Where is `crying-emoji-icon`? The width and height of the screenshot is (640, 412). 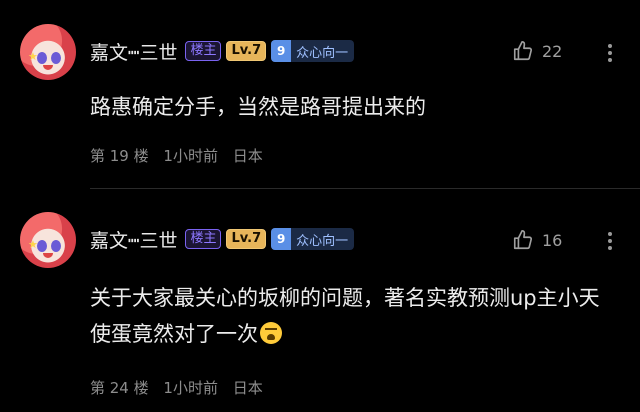 crying-emoji-icon is located at coordinates (271, 333).